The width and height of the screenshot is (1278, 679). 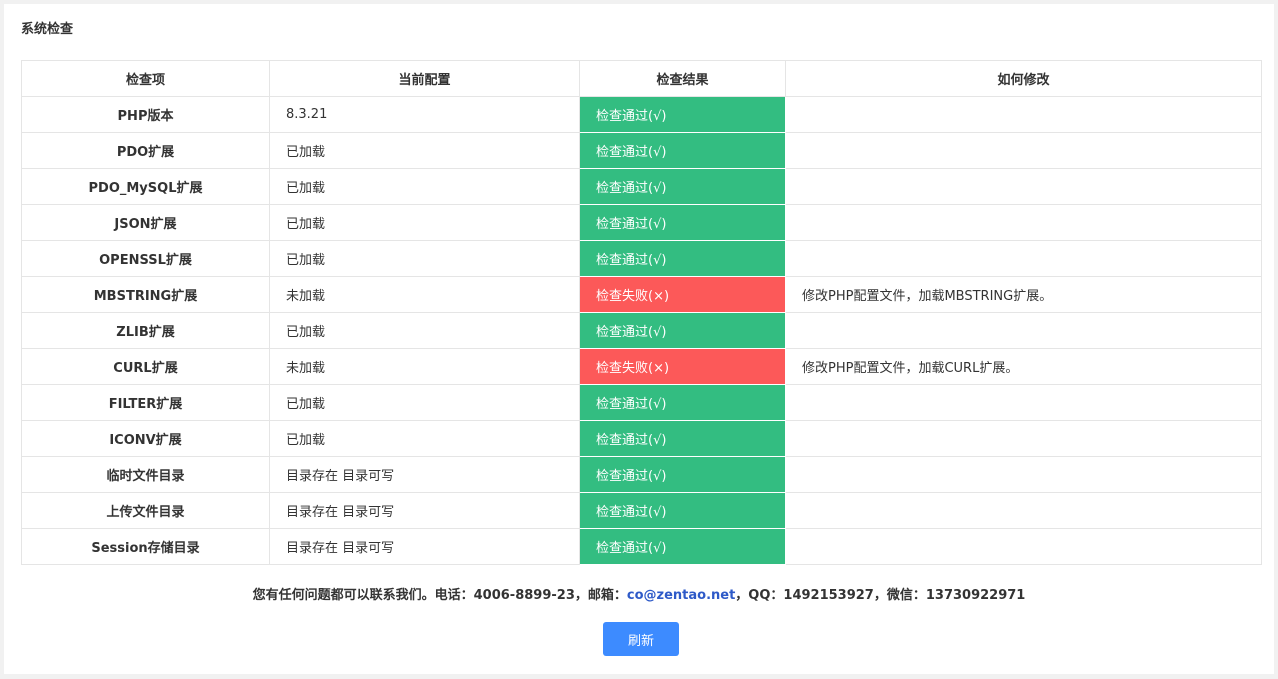 I want to click on check-item-cell: 临时文件目录, so click(x=145, y=474).